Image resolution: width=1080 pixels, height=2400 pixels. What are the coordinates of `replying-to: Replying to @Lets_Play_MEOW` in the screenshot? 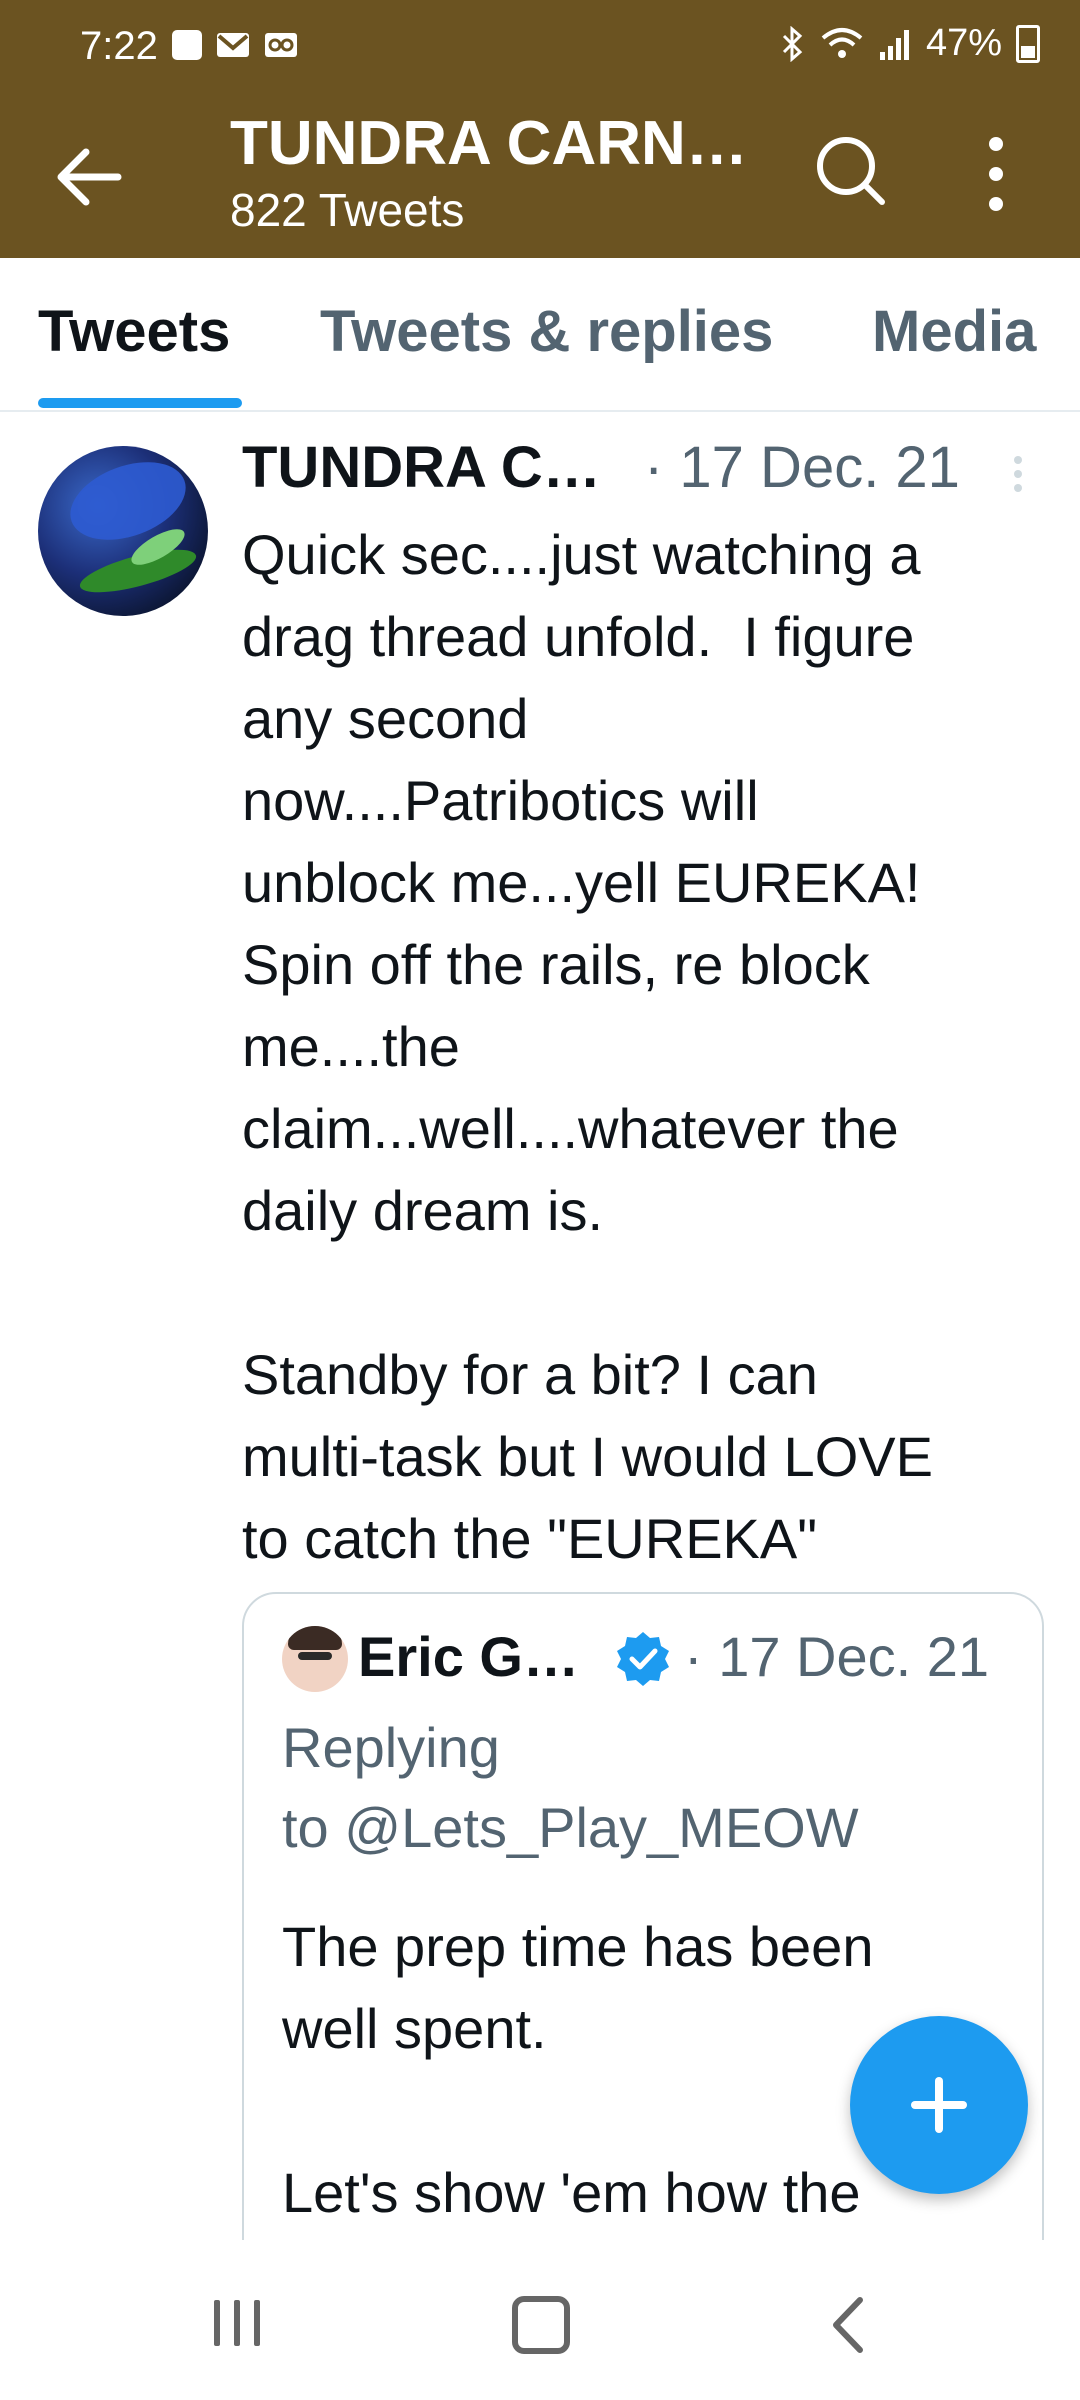 It's located at (570, 1787).